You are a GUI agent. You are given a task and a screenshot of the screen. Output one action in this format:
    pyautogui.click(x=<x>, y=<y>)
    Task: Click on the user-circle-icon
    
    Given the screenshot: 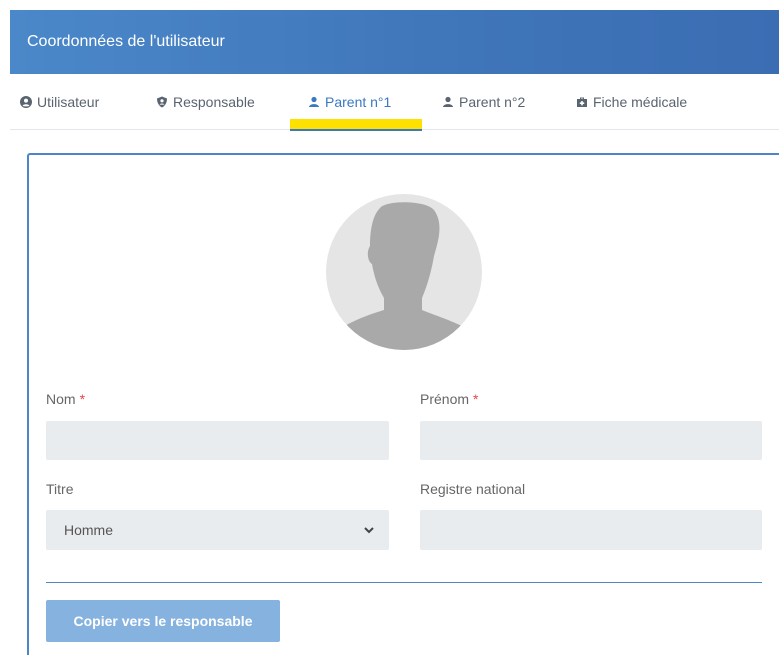 What is the action you would take?
    pyautogui.click(x=26, y=102)
    